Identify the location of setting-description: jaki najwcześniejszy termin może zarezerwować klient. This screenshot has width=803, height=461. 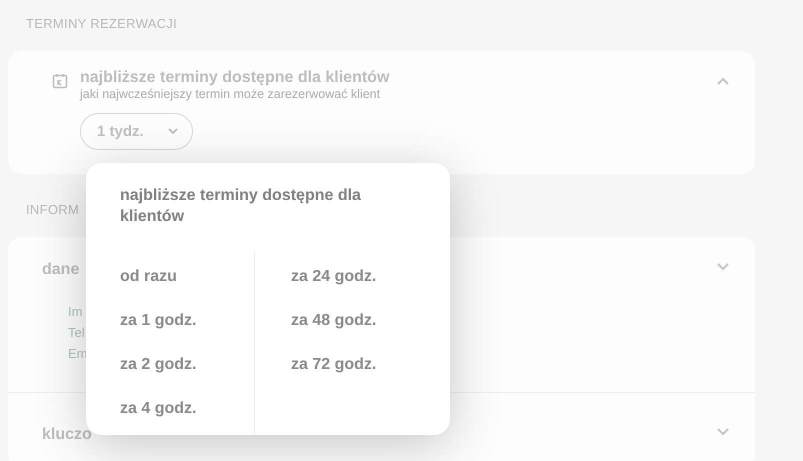
(231, 94).